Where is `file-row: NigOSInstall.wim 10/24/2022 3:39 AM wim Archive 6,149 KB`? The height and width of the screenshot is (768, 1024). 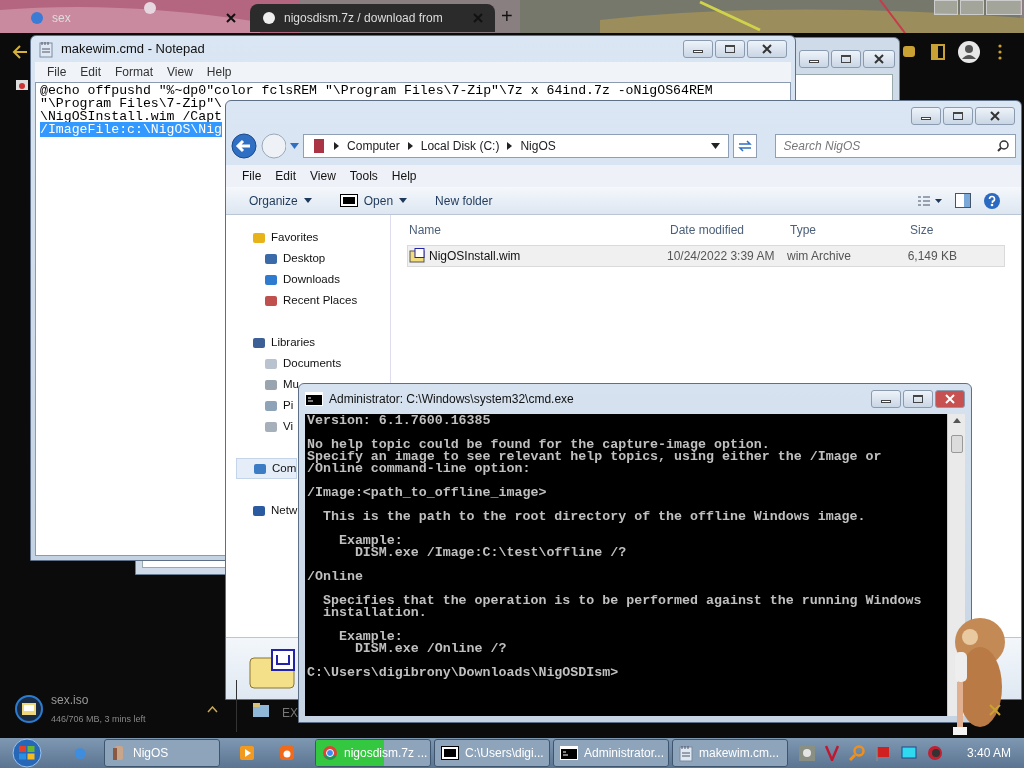 file-row: NigOSInstall.wim 10/24/2022 3:39 AM wim Archive 6,149 KB is located at coordinates (706, 256).